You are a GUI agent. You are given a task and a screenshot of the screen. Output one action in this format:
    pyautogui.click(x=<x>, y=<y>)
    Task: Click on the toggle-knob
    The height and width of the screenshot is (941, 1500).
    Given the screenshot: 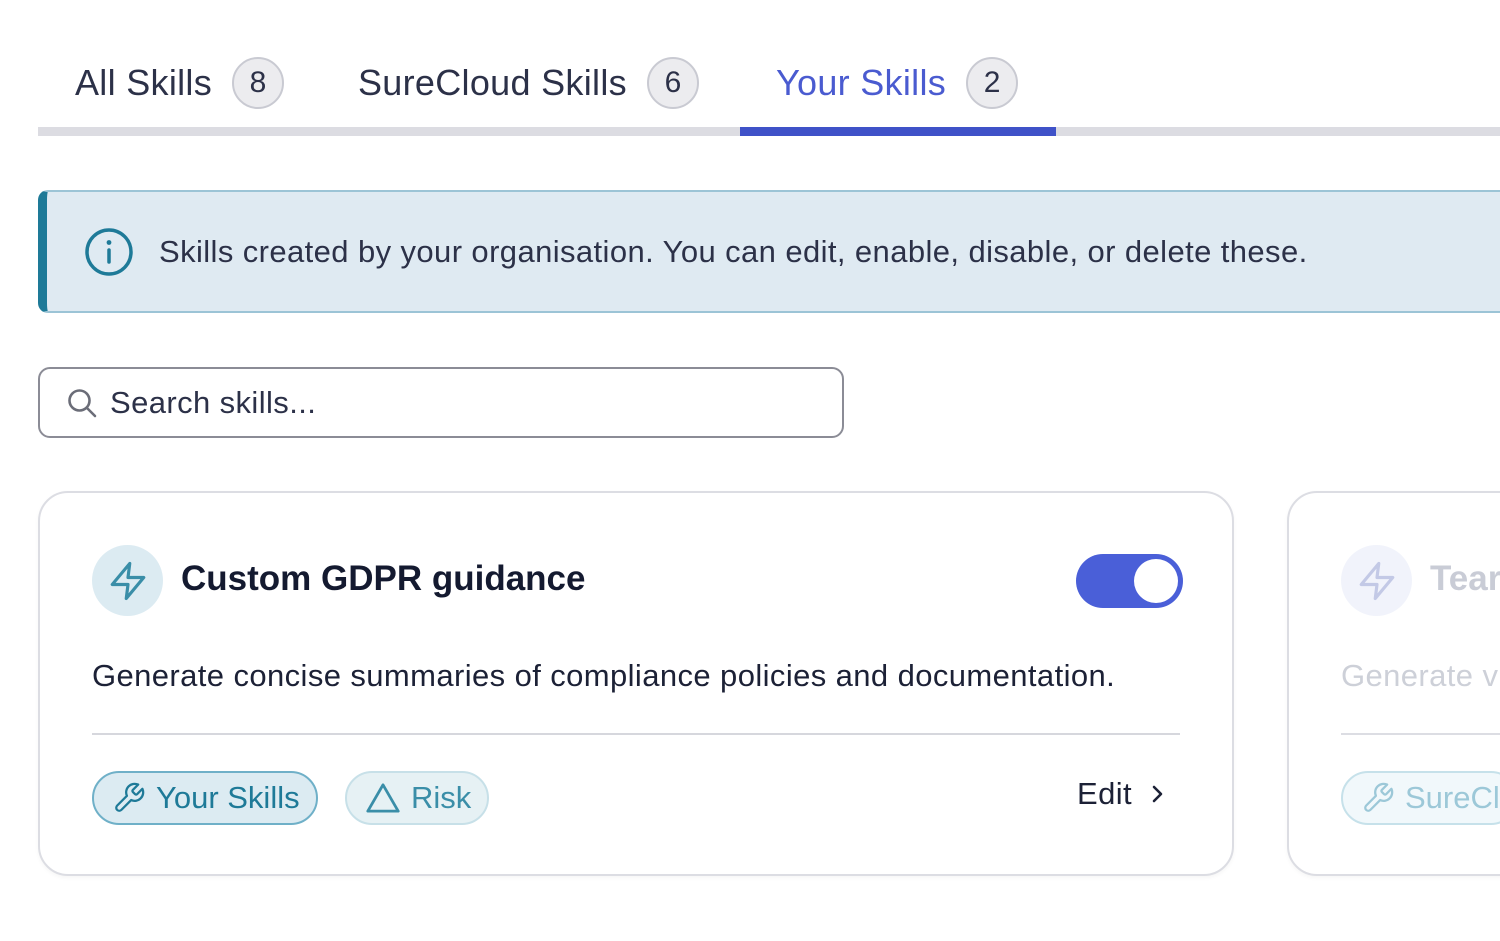 What is the action you would take?
    pyautogui.click(x=1156, y=581)
    